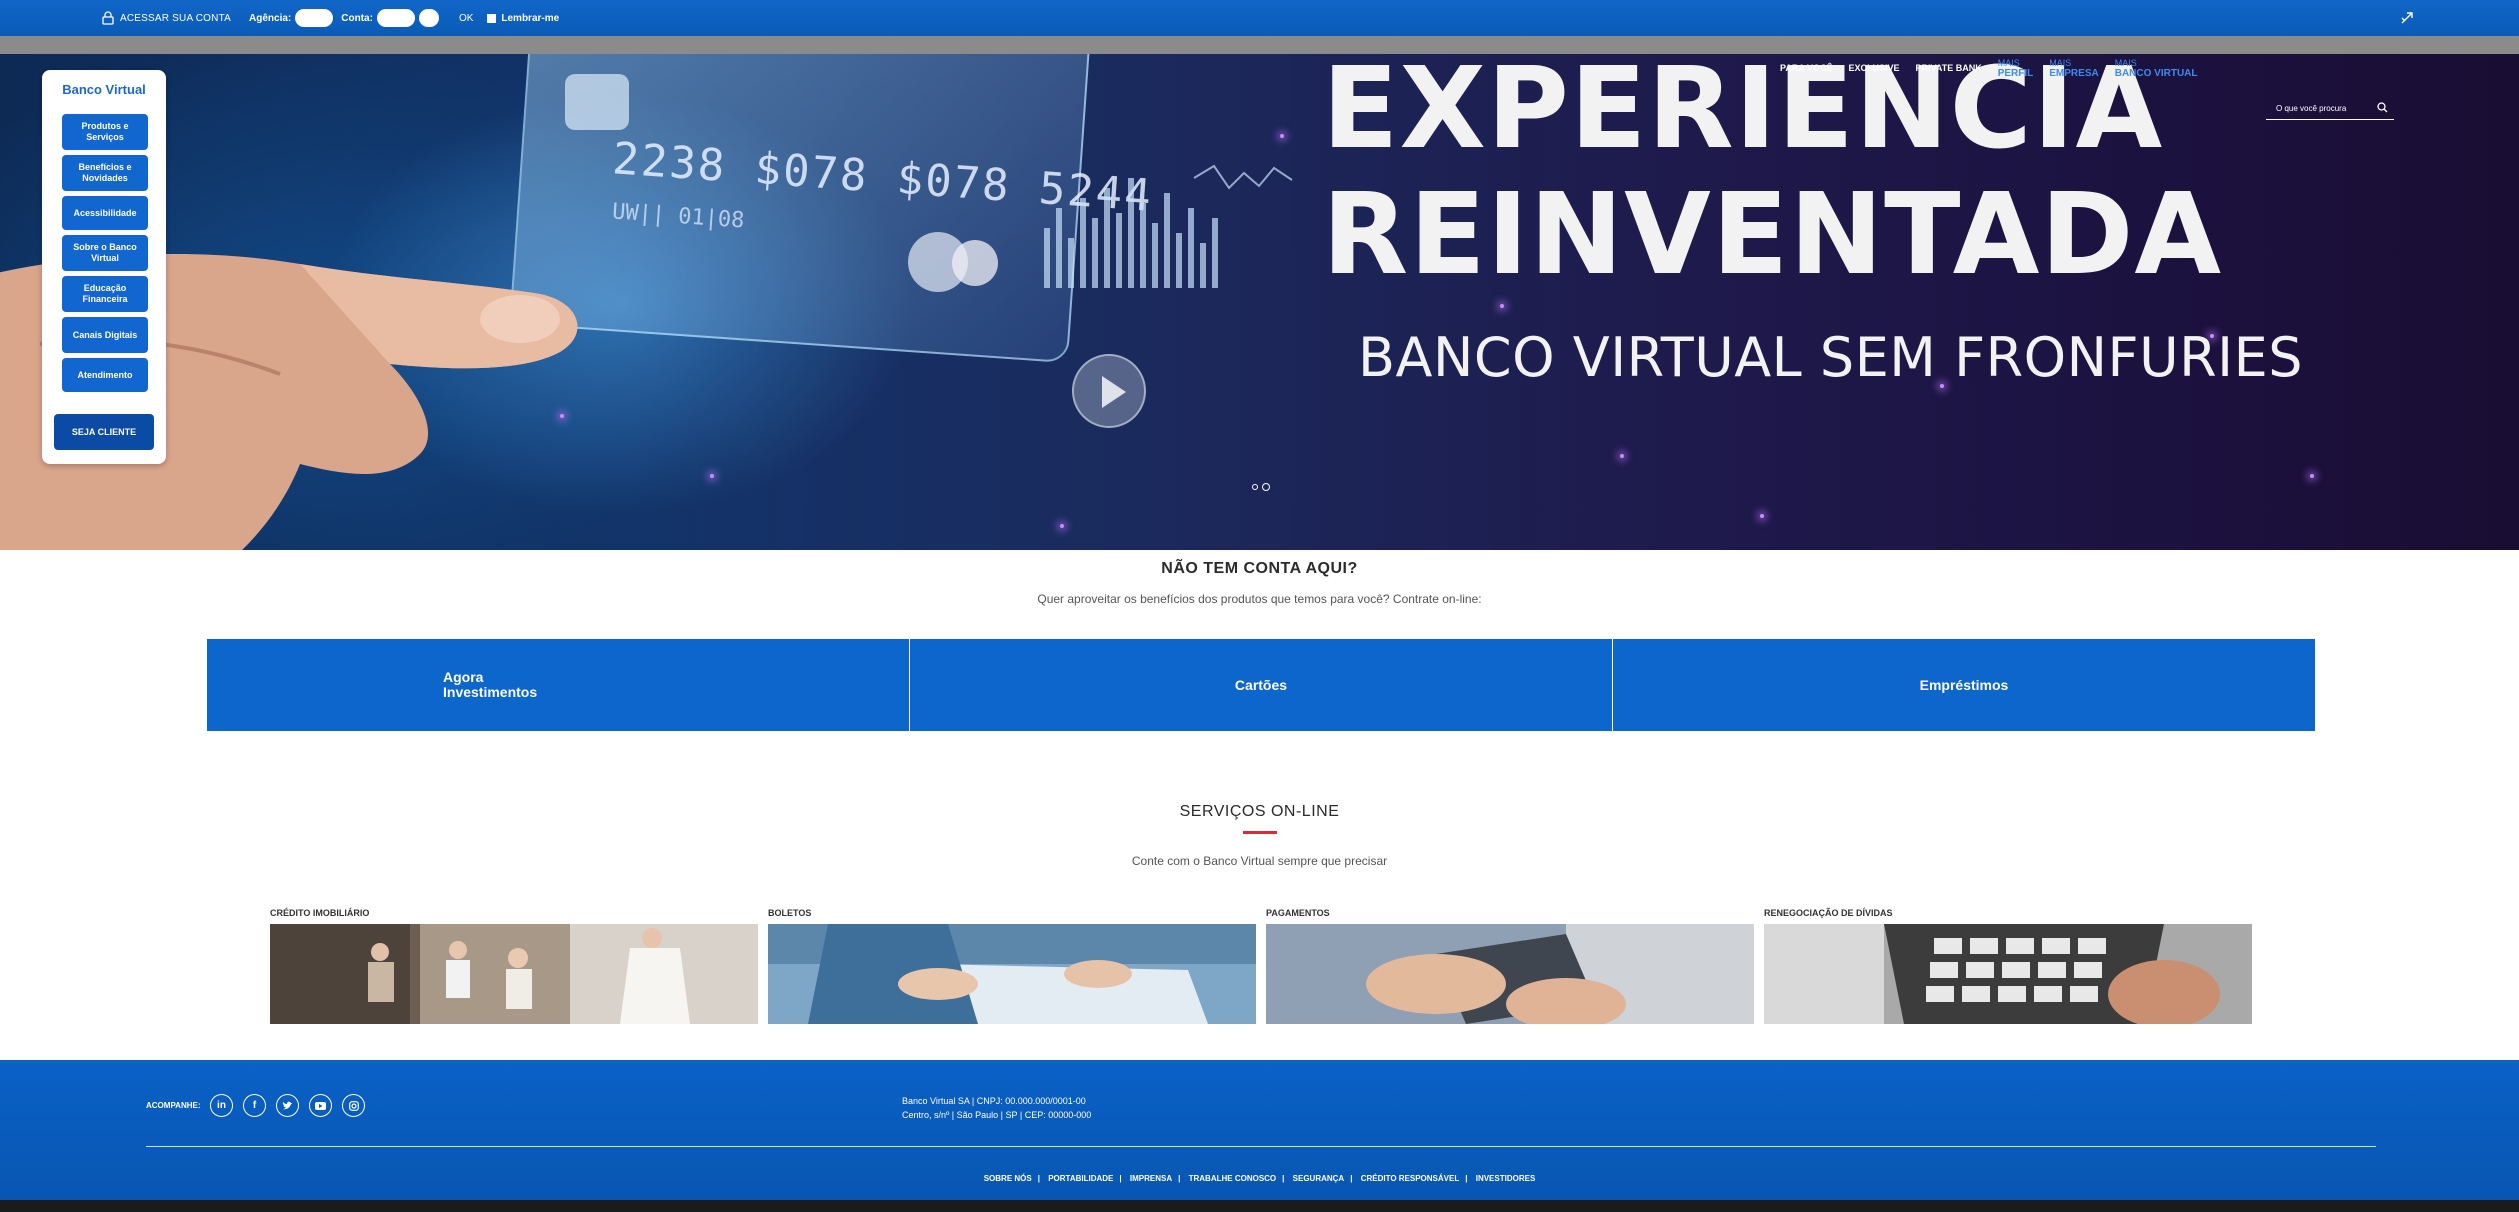  Describe the element at coordinates (2125, 62) in the screenshot. I see `nav-mais-banco-small: MAIS` at that location.